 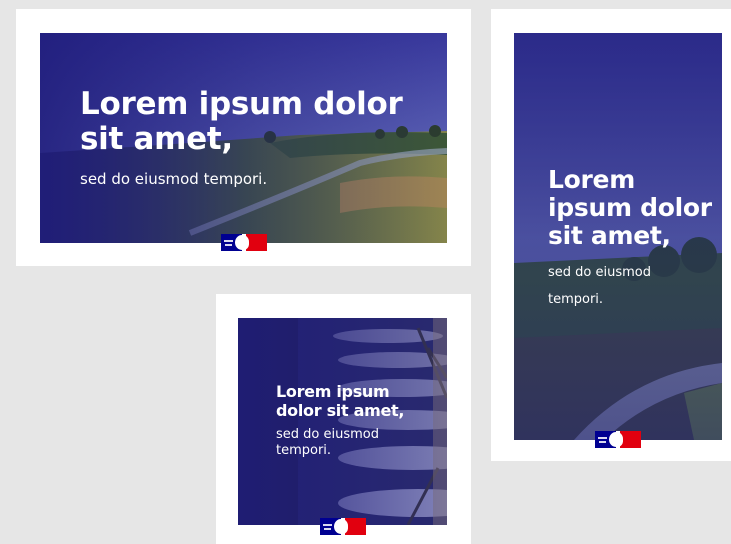 I want to click on headline-line: Lorem ipsum, so click(x=333, y=391).